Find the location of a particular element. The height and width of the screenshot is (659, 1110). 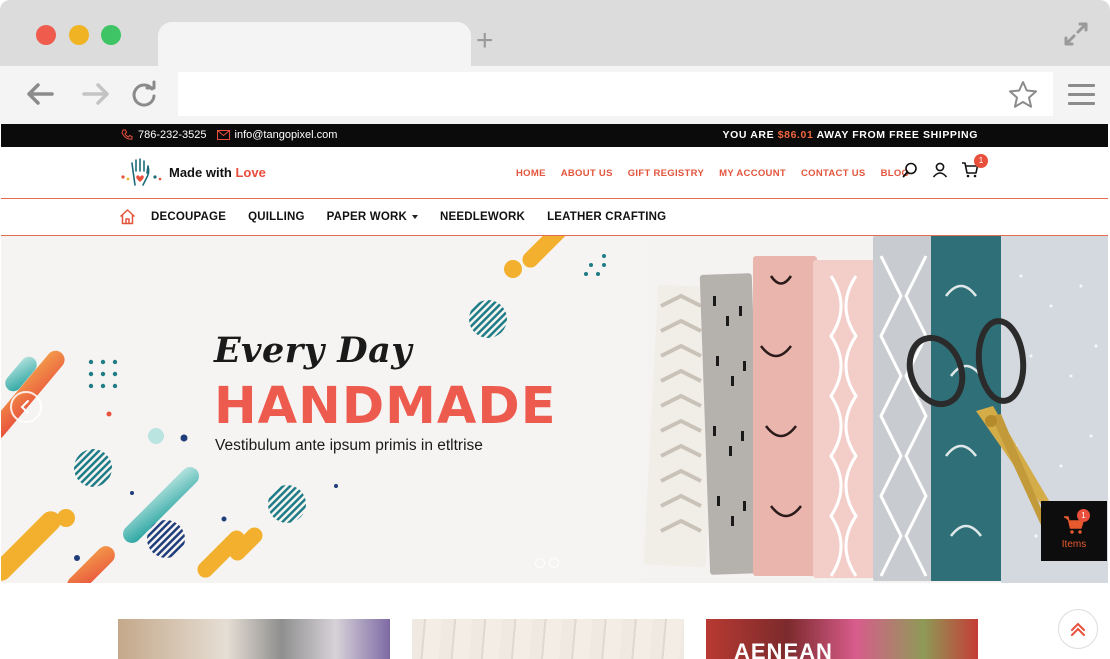

back-arrow-icon is located at coordinates (40, 94).